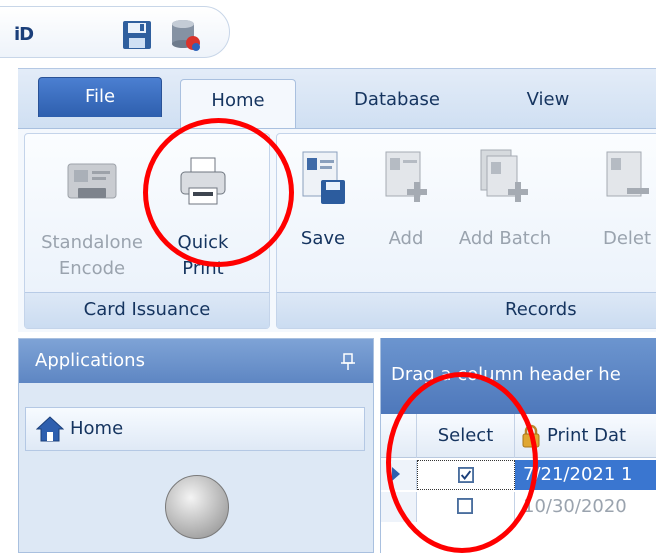 Image resolution: width=656 pixels, height=553 pixels. What do you see at coordinates (203, 217) in the screenshot?
I see `quick-print-button: Quick Print` at bounding box center [203, 217].